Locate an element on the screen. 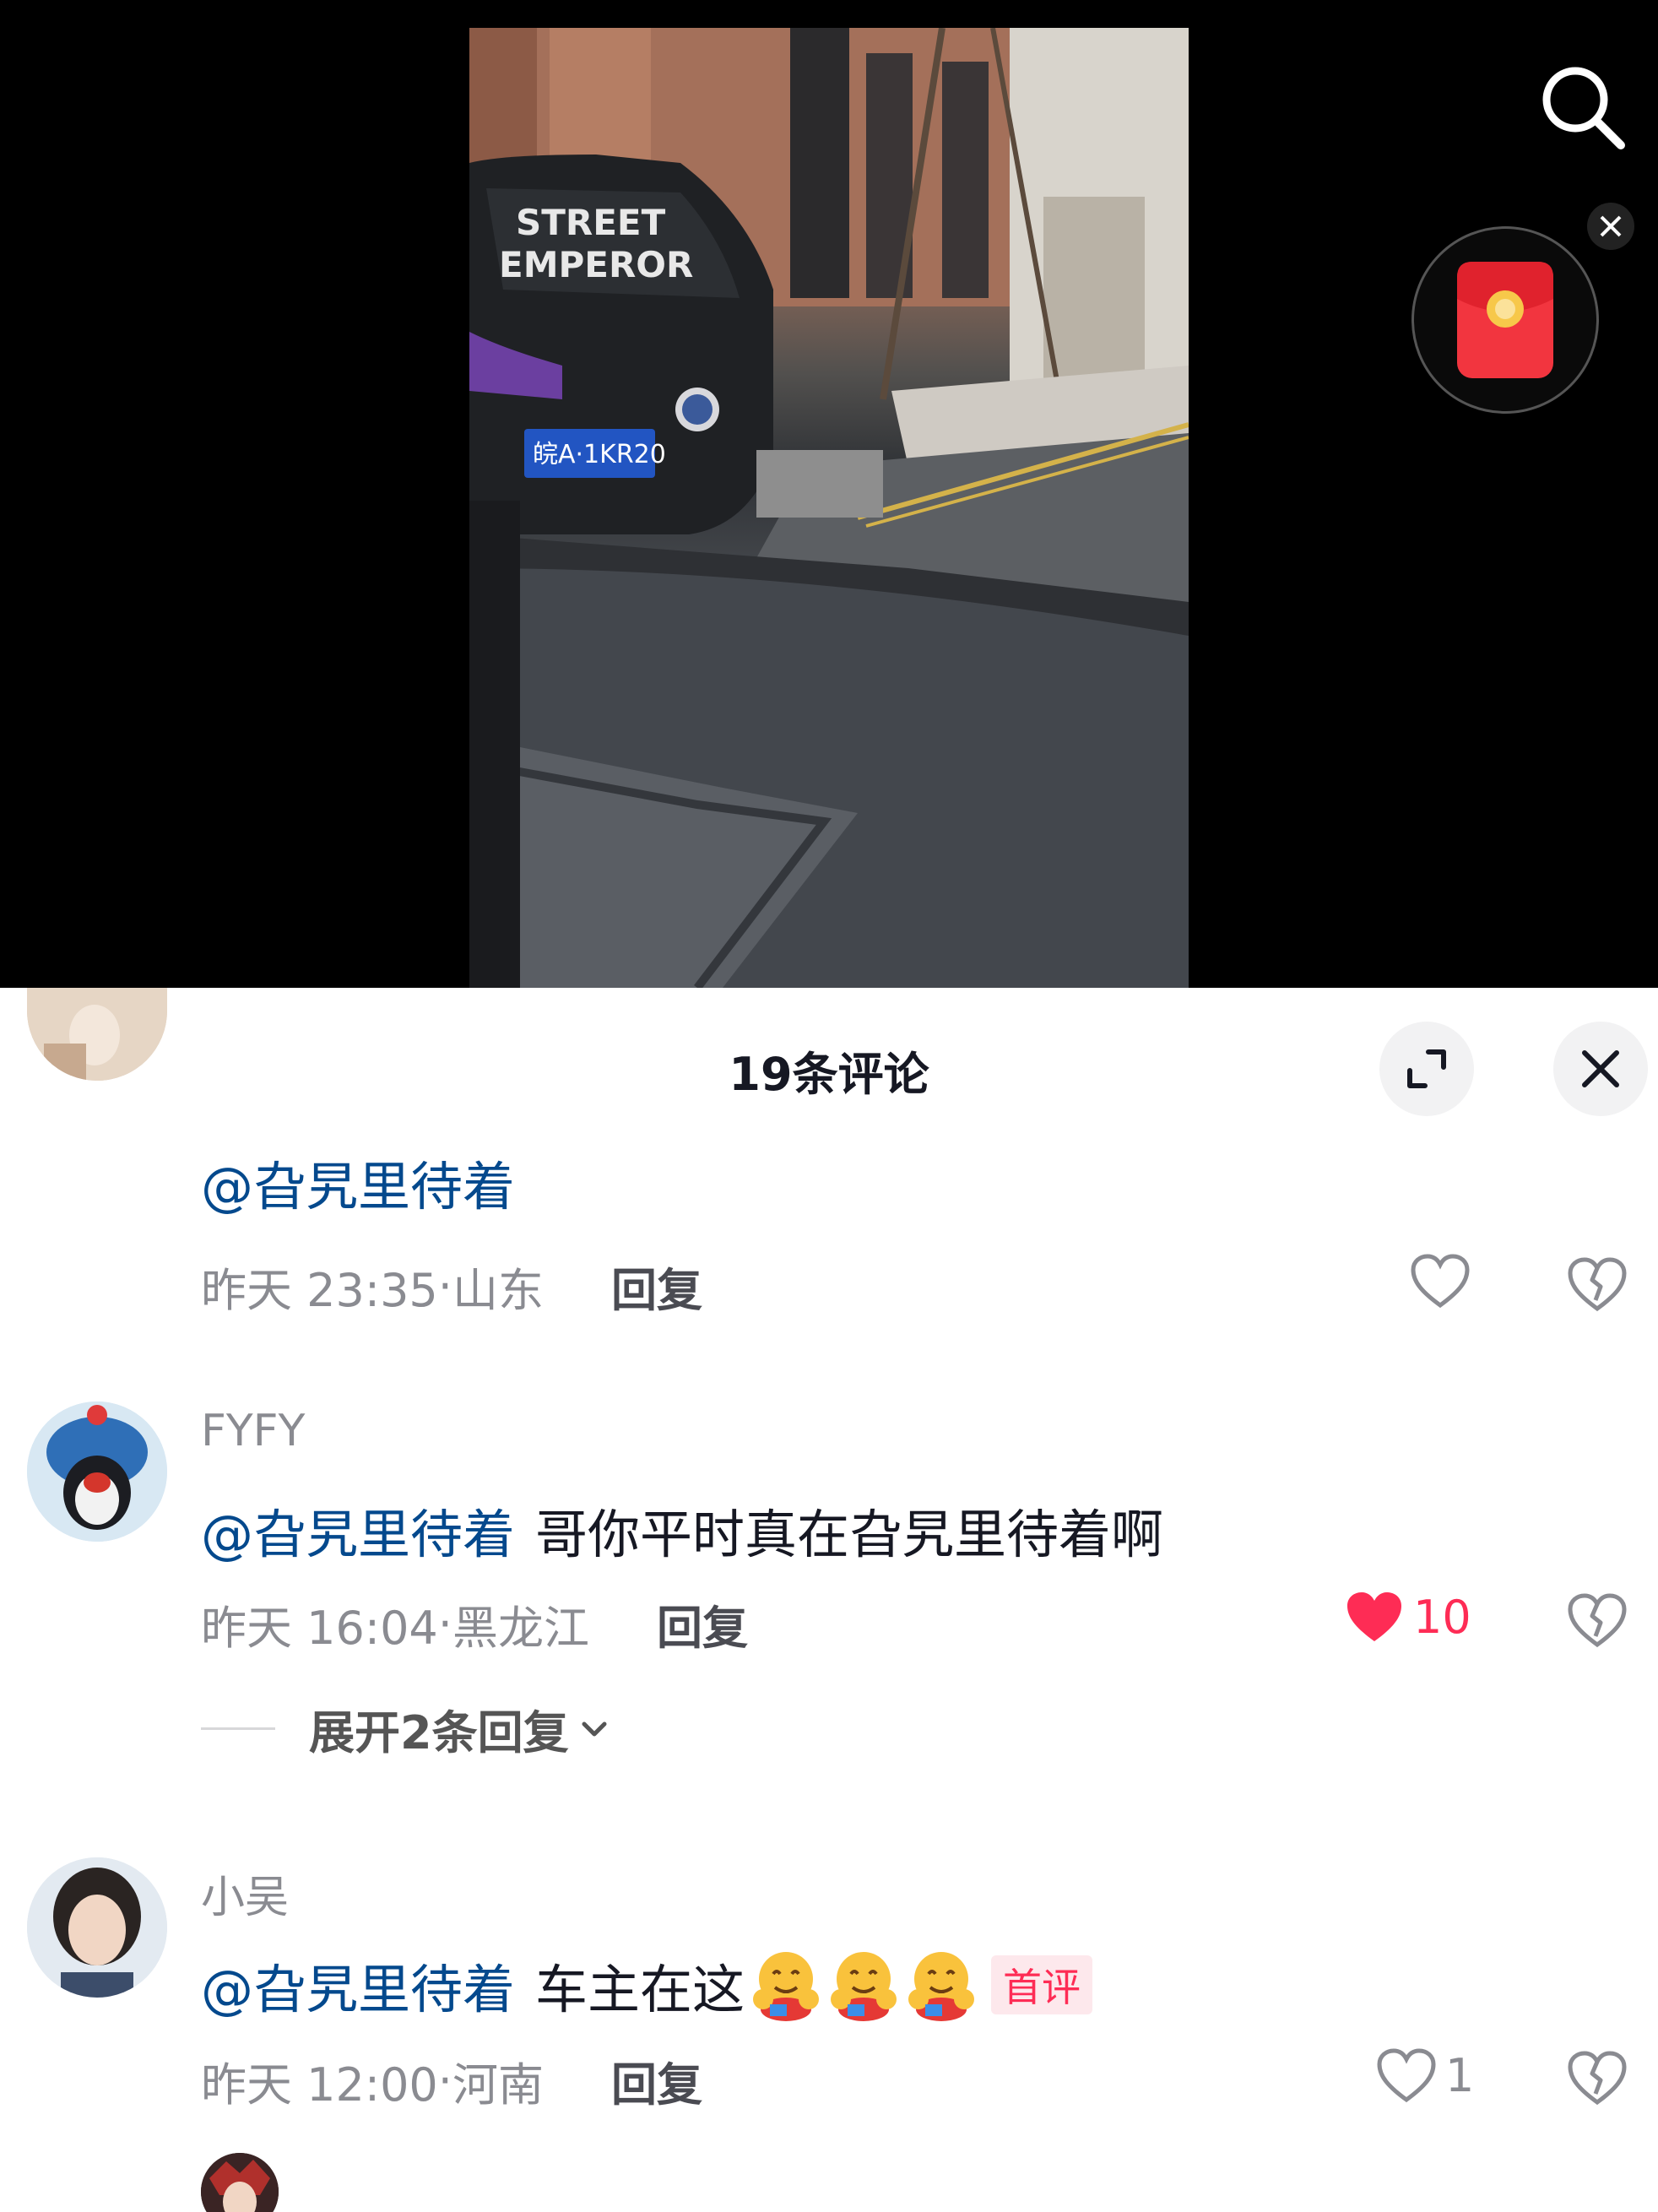 The height and width of the screenshot is (2212, 1658). comment-body: 哥你平时真在旮旯里待着啊 is located at coordinates (850, 1534).